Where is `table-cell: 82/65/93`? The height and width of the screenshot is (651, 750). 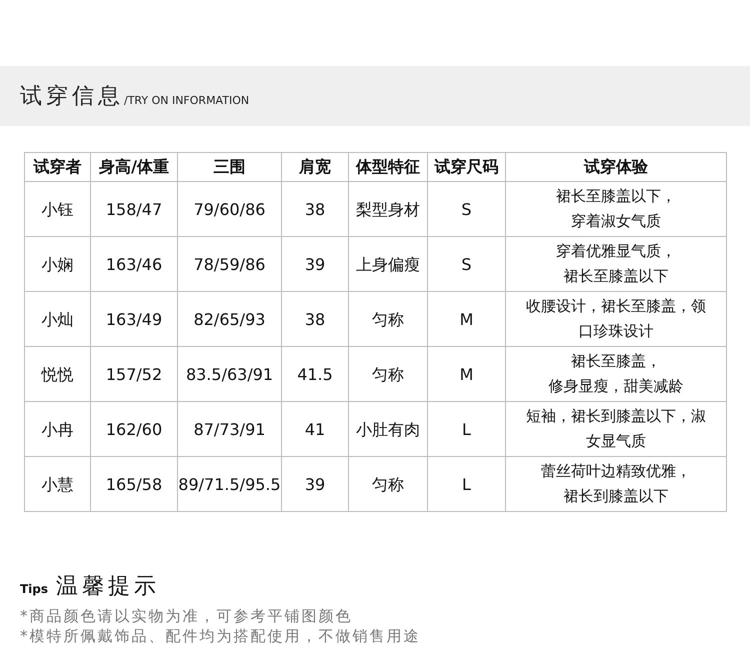 table-cell: 82/65/93 is located at coordinates (230, 319).